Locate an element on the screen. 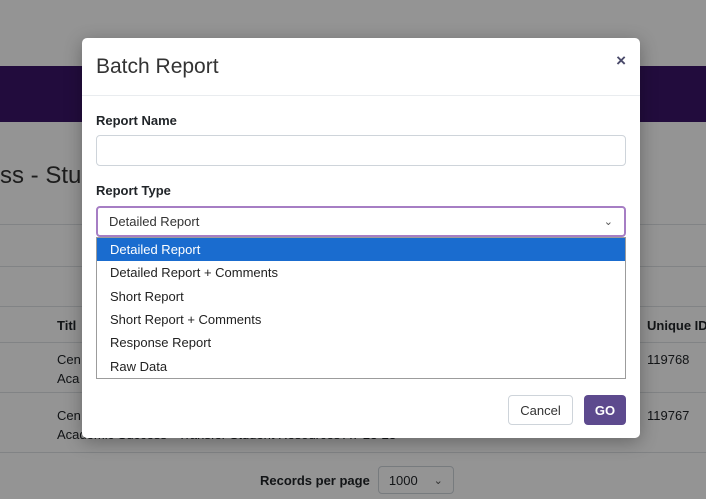 The width and height of the screenshot is (706, 499). option-response-report: Response Report is located at coordinates (361, 342).